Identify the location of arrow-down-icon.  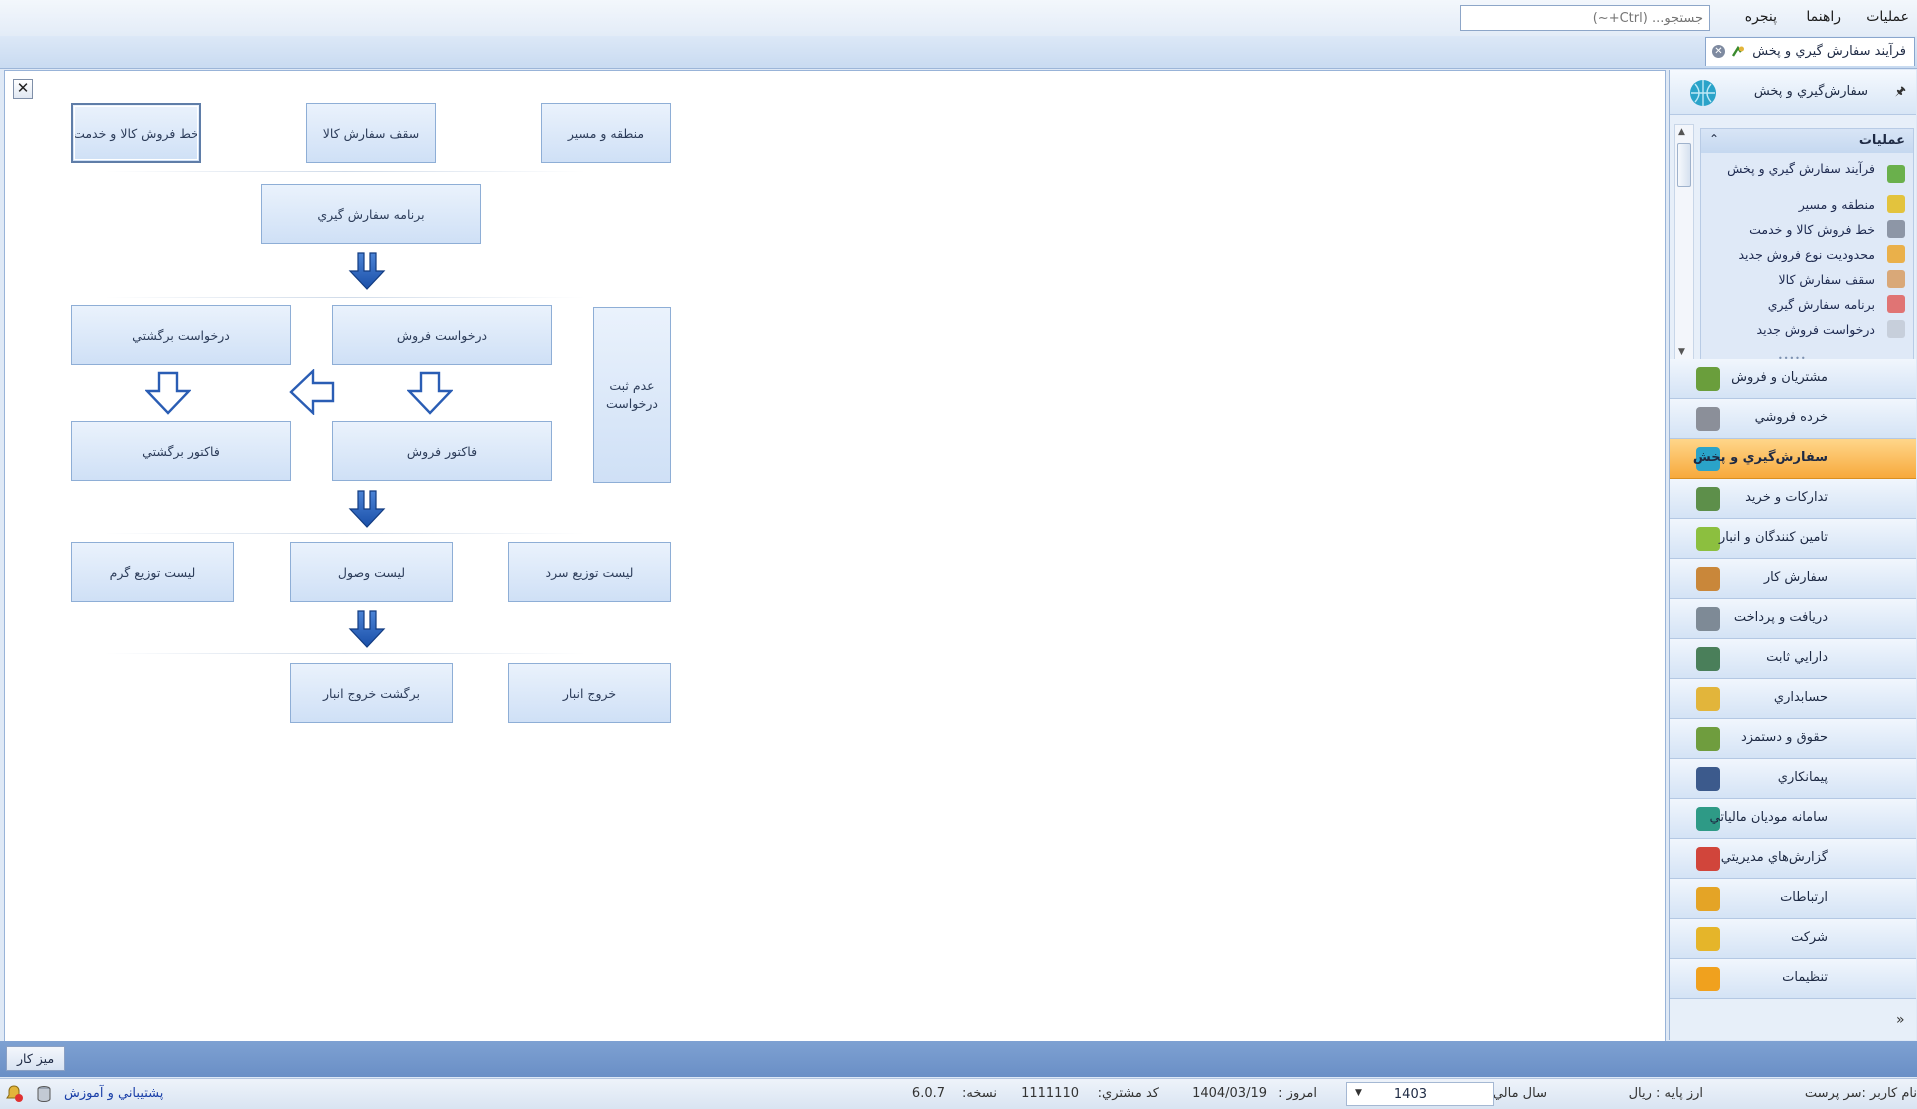
(430, 393).